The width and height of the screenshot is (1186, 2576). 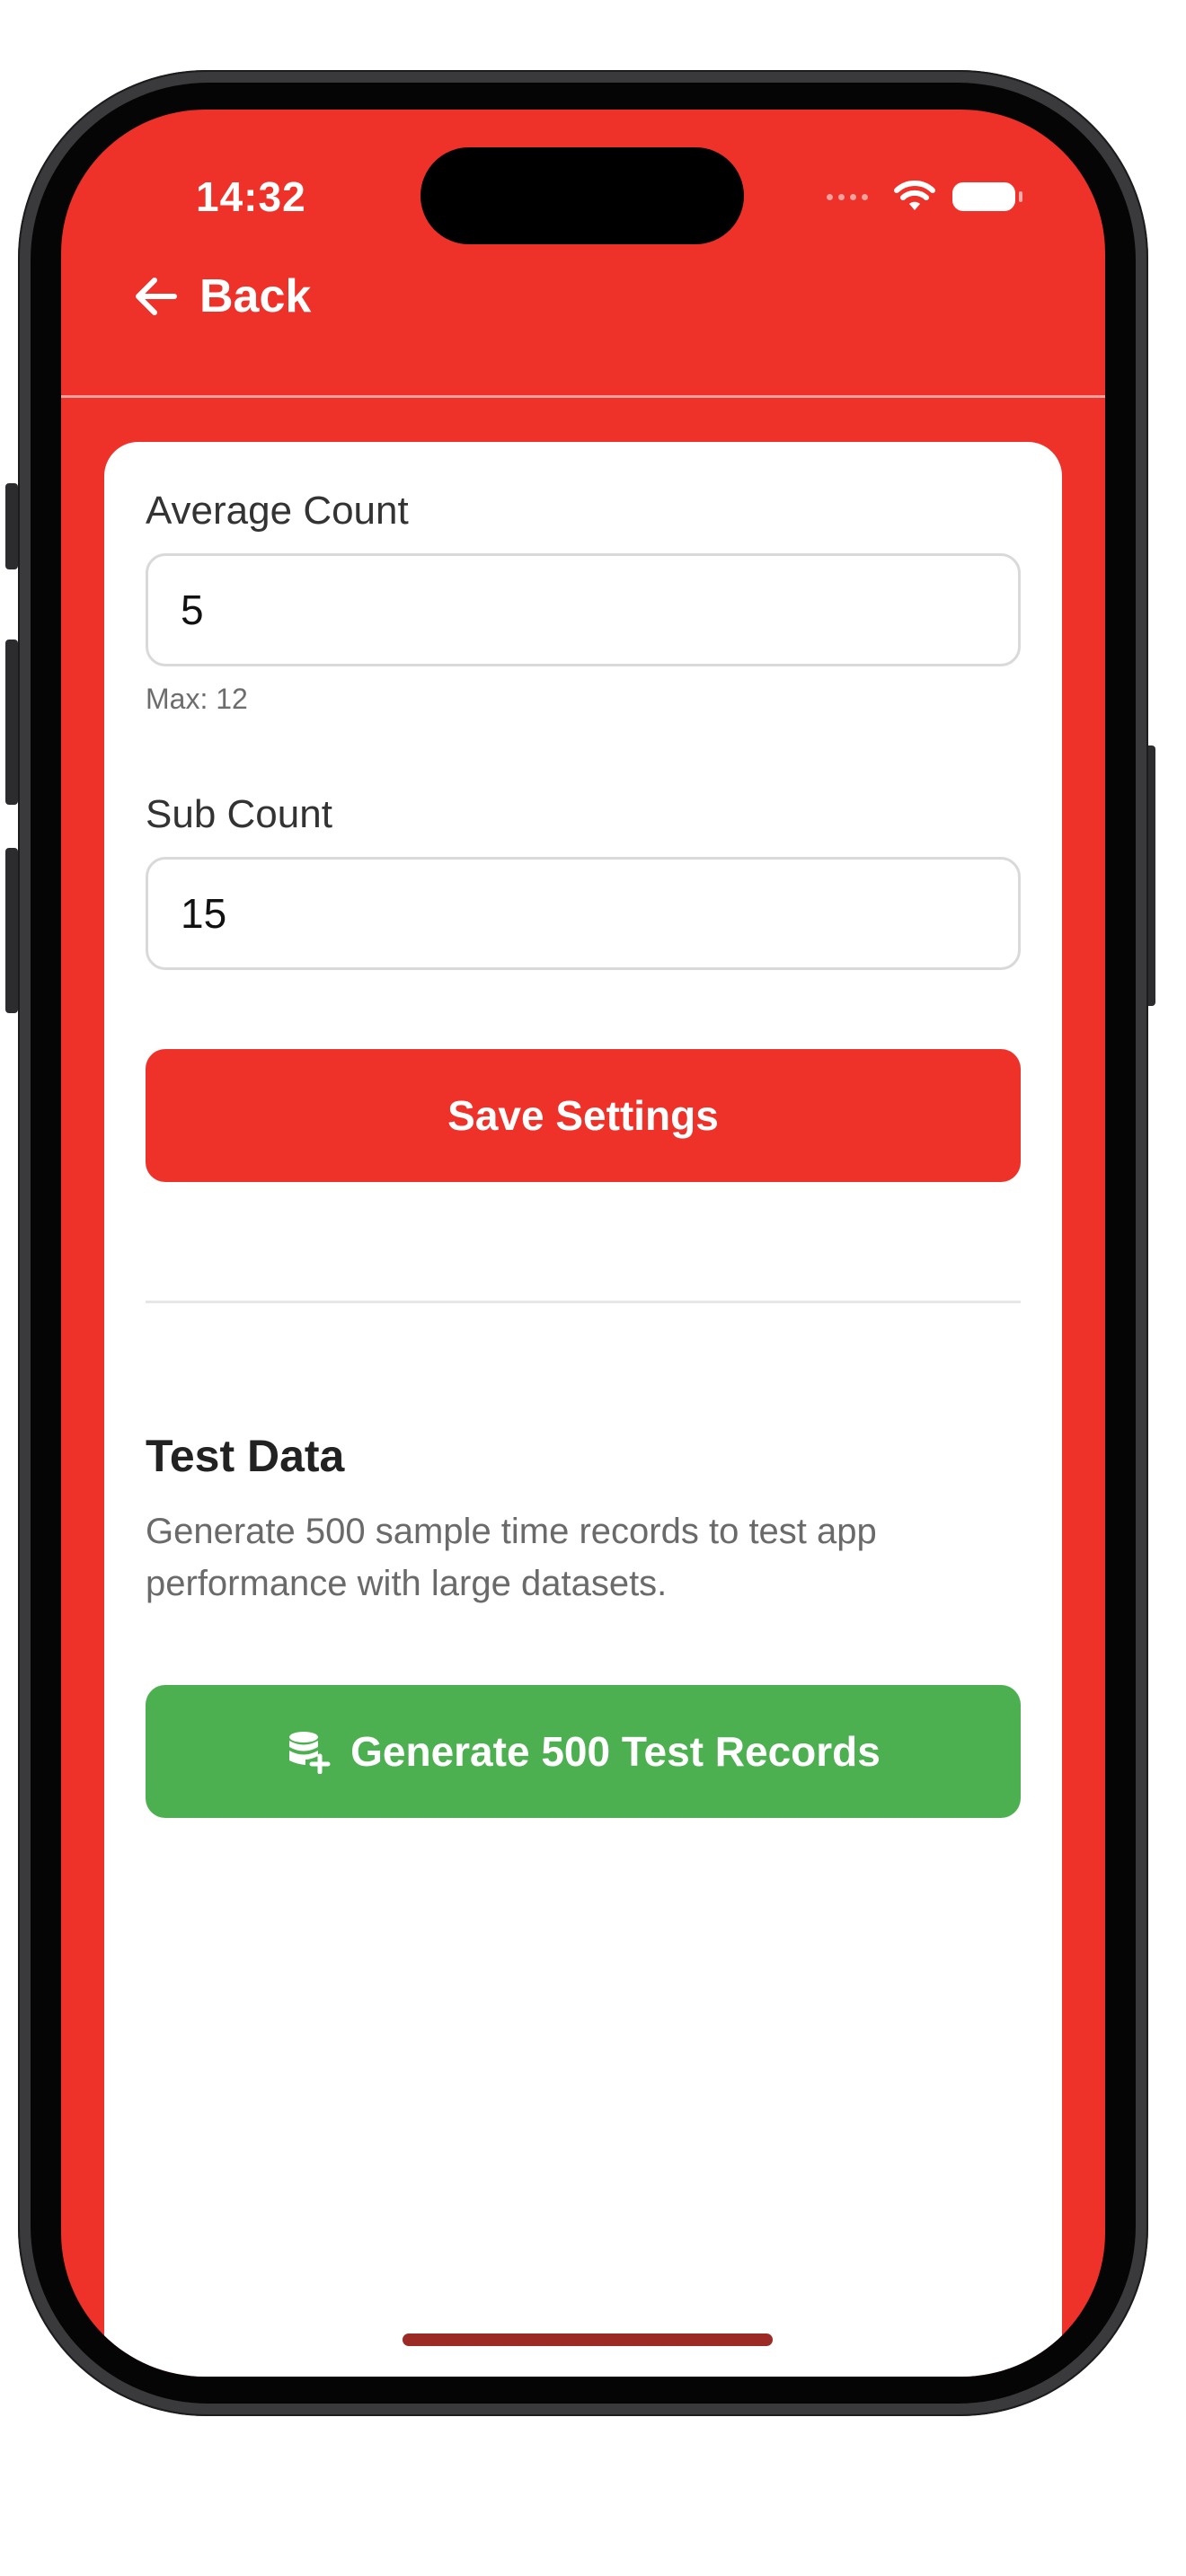 I want to click on sub-count-input, so click(x=583, y=913).